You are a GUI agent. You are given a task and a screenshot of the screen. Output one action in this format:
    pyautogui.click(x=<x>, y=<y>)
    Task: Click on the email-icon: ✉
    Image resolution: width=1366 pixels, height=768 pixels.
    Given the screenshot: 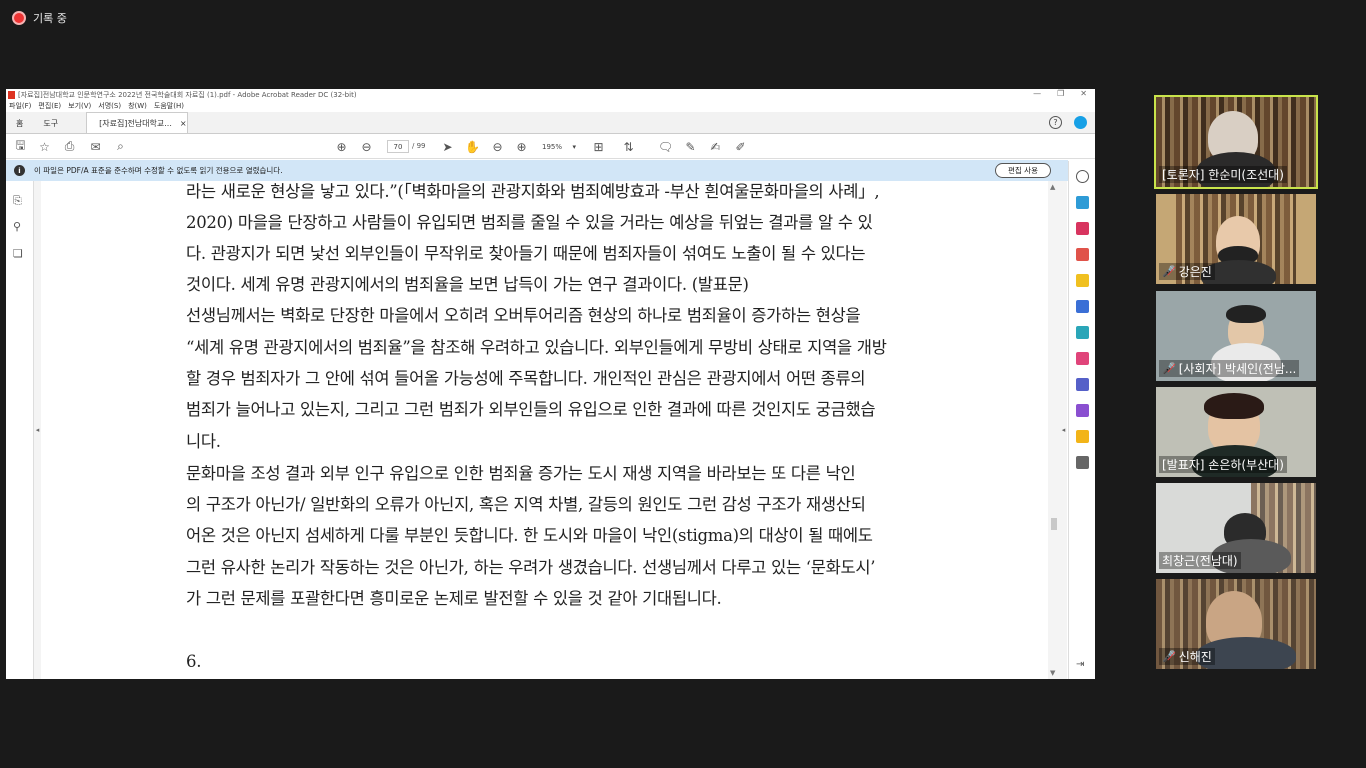 What is the action you would take?
    pyautogui.click(x=95, y=146)
    